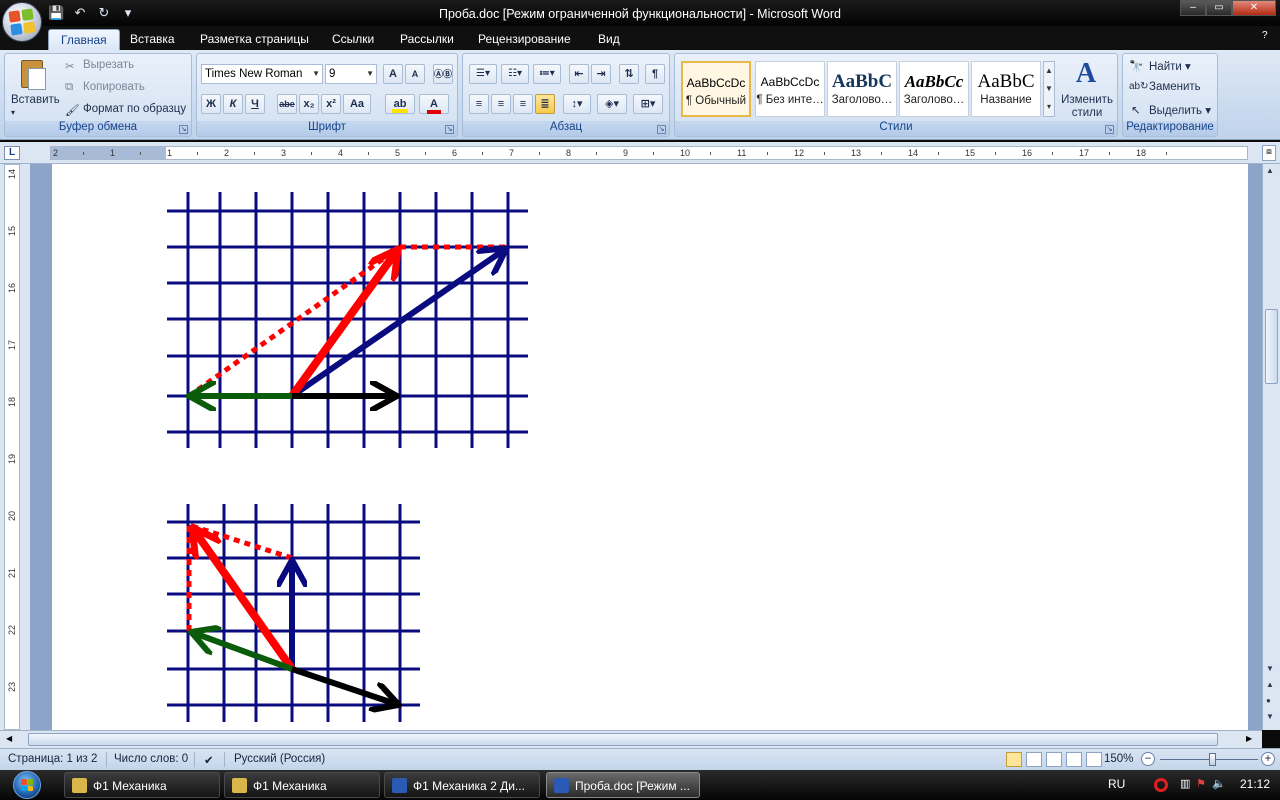 The image size is (1280, 800). I want to click on language-indicator: Русский (Россия), so click(279, 759).